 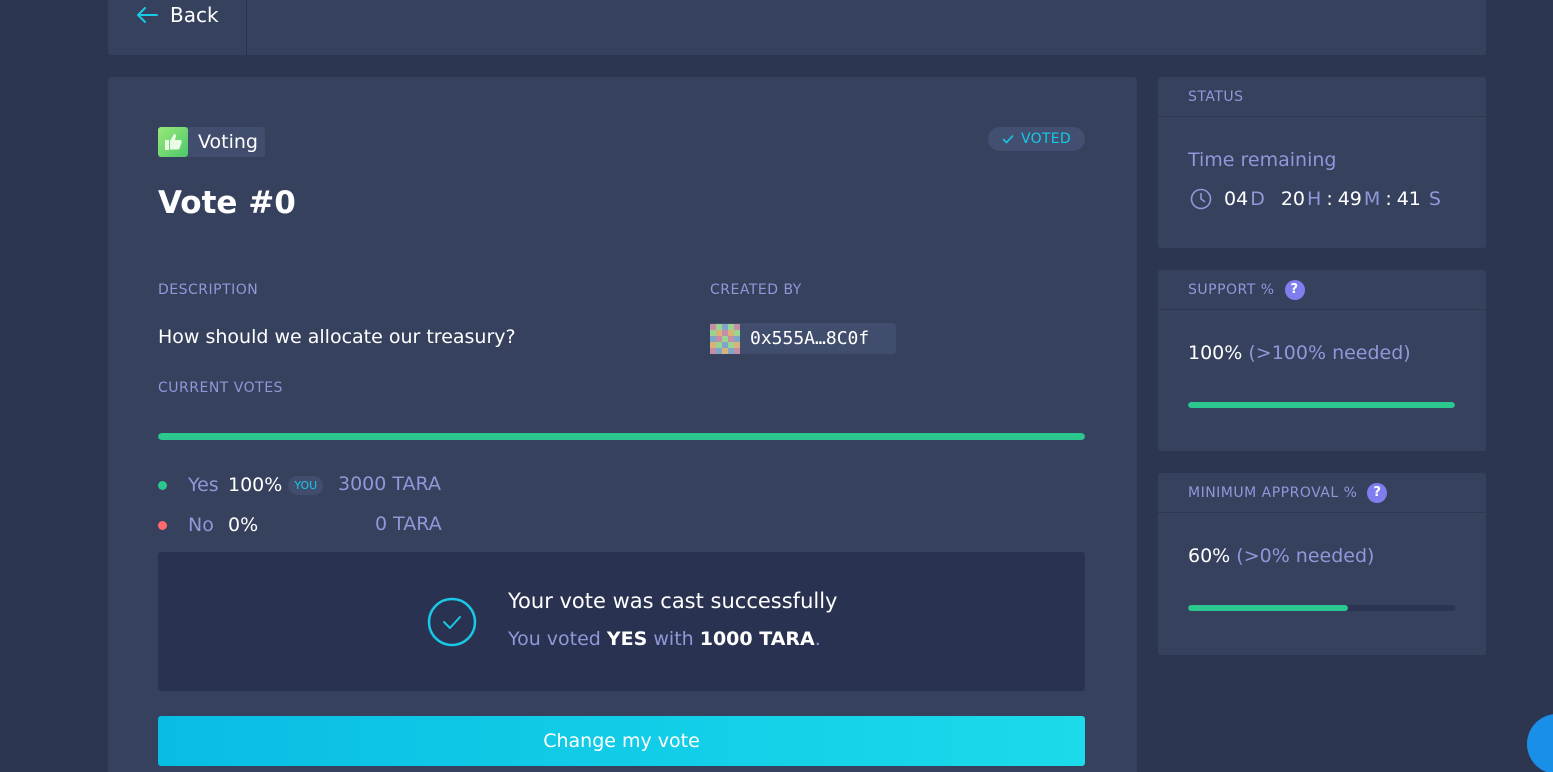 I want to click on no-amount: 0 TARA, so click(x=408, y=524).